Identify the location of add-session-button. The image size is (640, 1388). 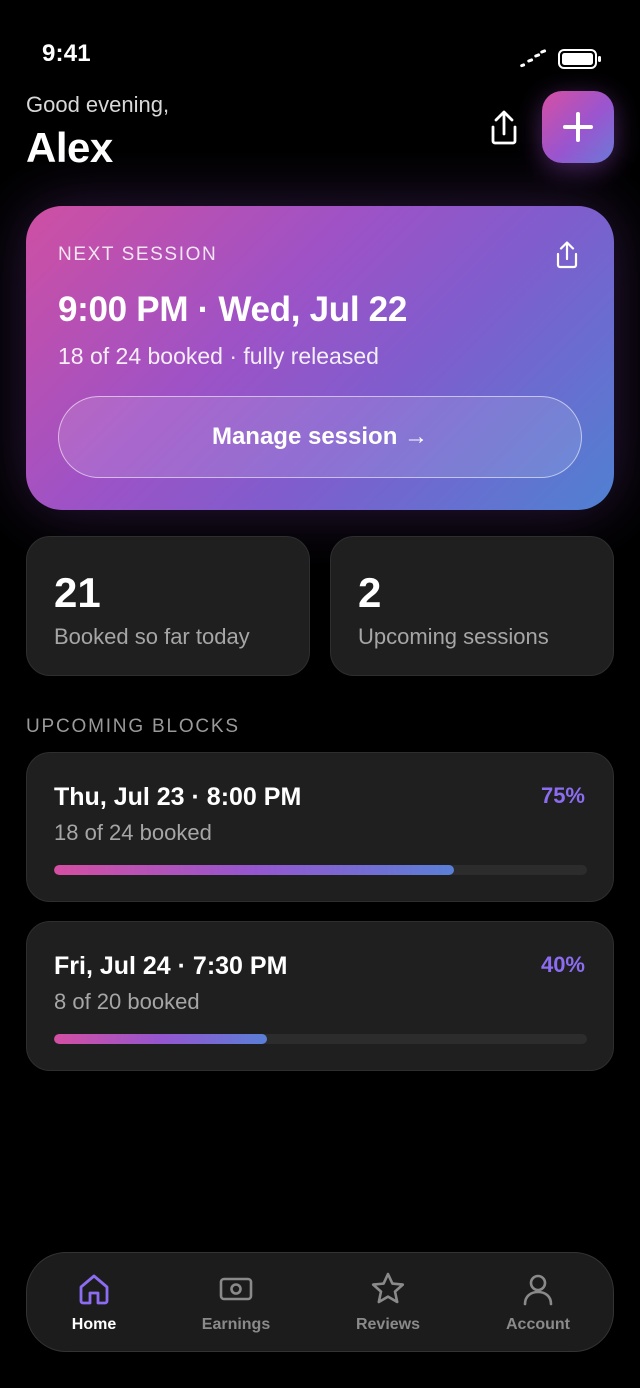
(578, 127).